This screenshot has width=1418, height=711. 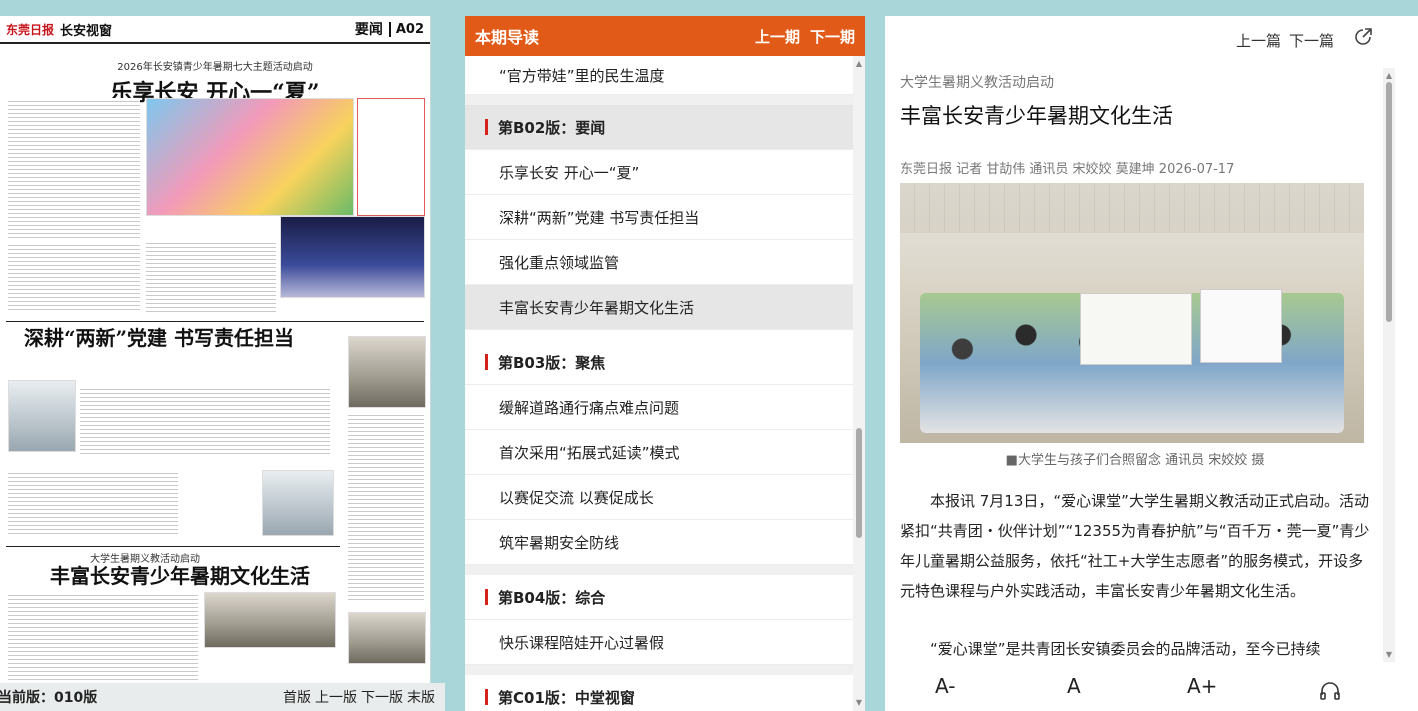 What do you see at coordinates (391, 157) in the screenshot?
I see `story1-schedule-box` at bounding box center [391, 157].